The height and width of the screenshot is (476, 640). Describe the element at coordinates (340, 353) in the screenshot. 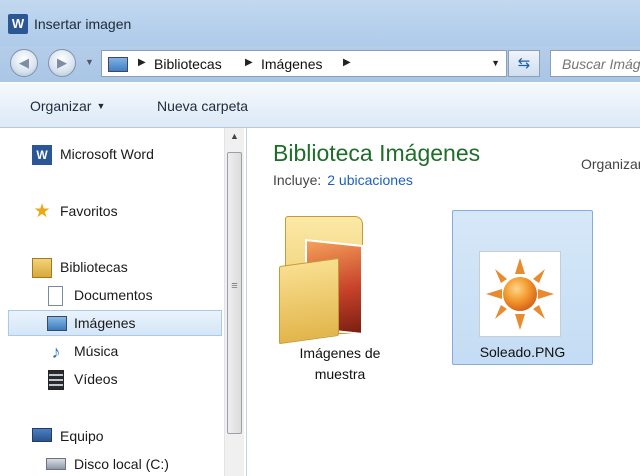

I see `file-item-name-line1: Imágenes de` at that location.